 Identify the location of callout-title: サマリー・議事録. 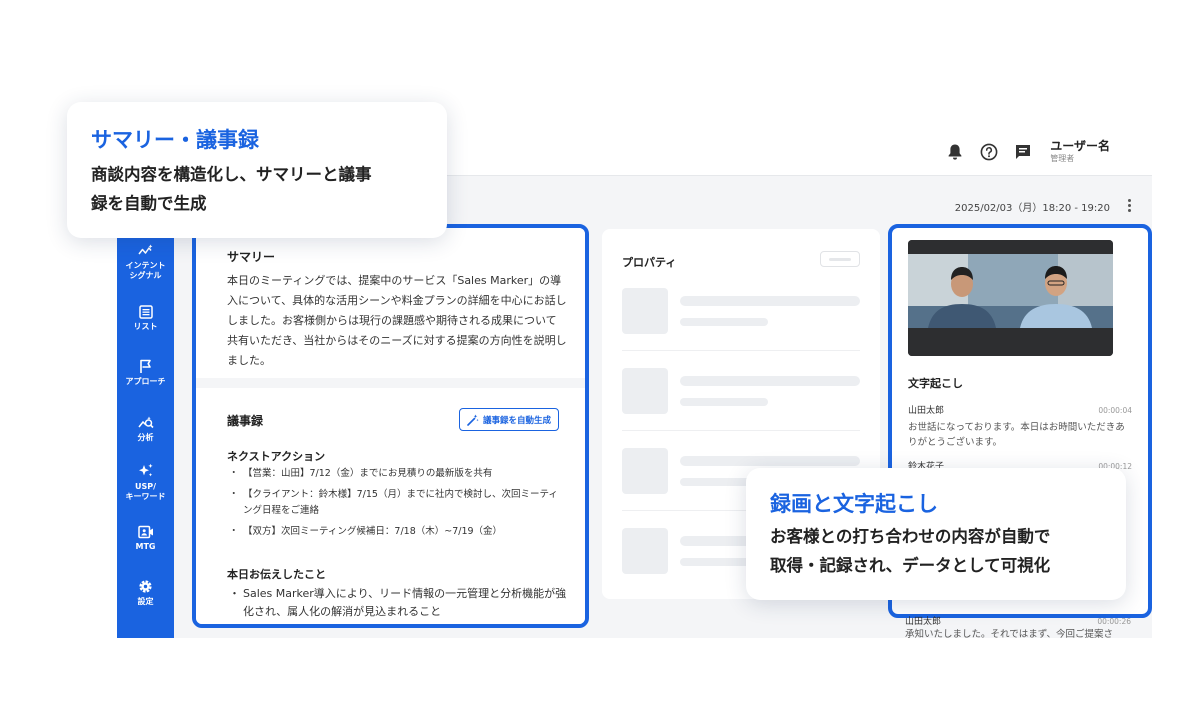
(175, 140).